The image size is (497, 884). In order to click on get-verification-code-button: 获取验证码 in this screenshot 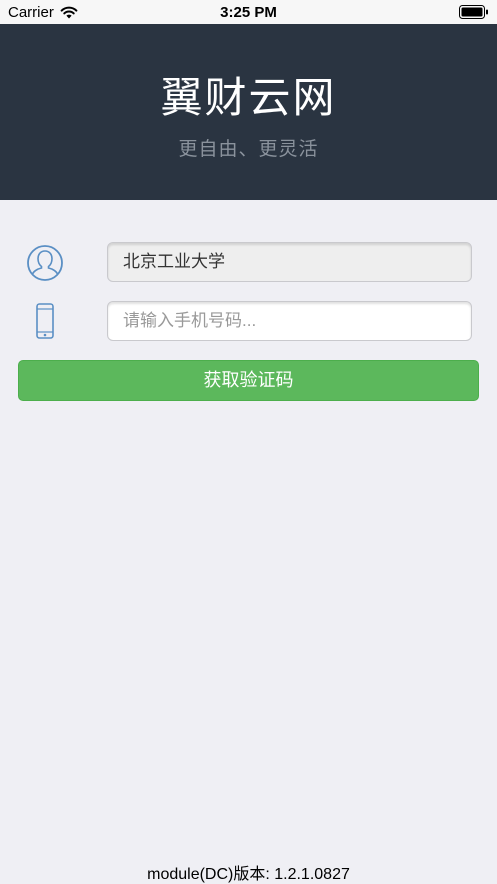, I will do `click(248, 380)`.